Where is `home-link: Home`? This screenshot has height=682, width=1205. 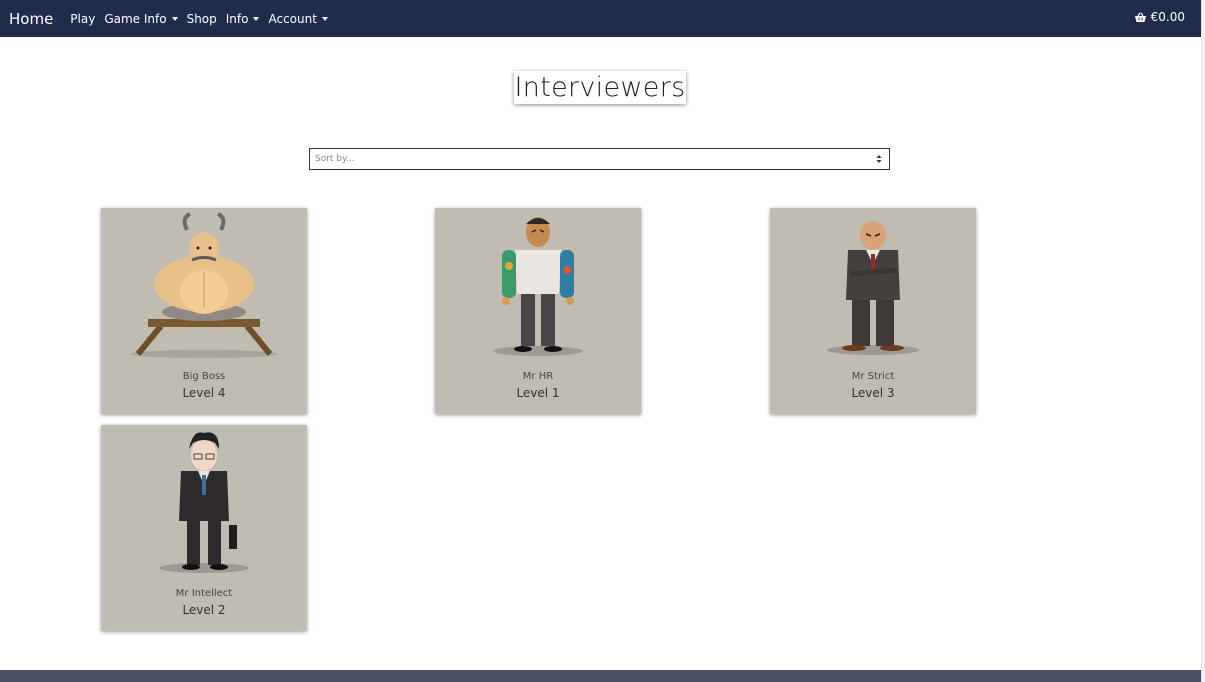 home-link: Home is located at coordinates (31, 19).